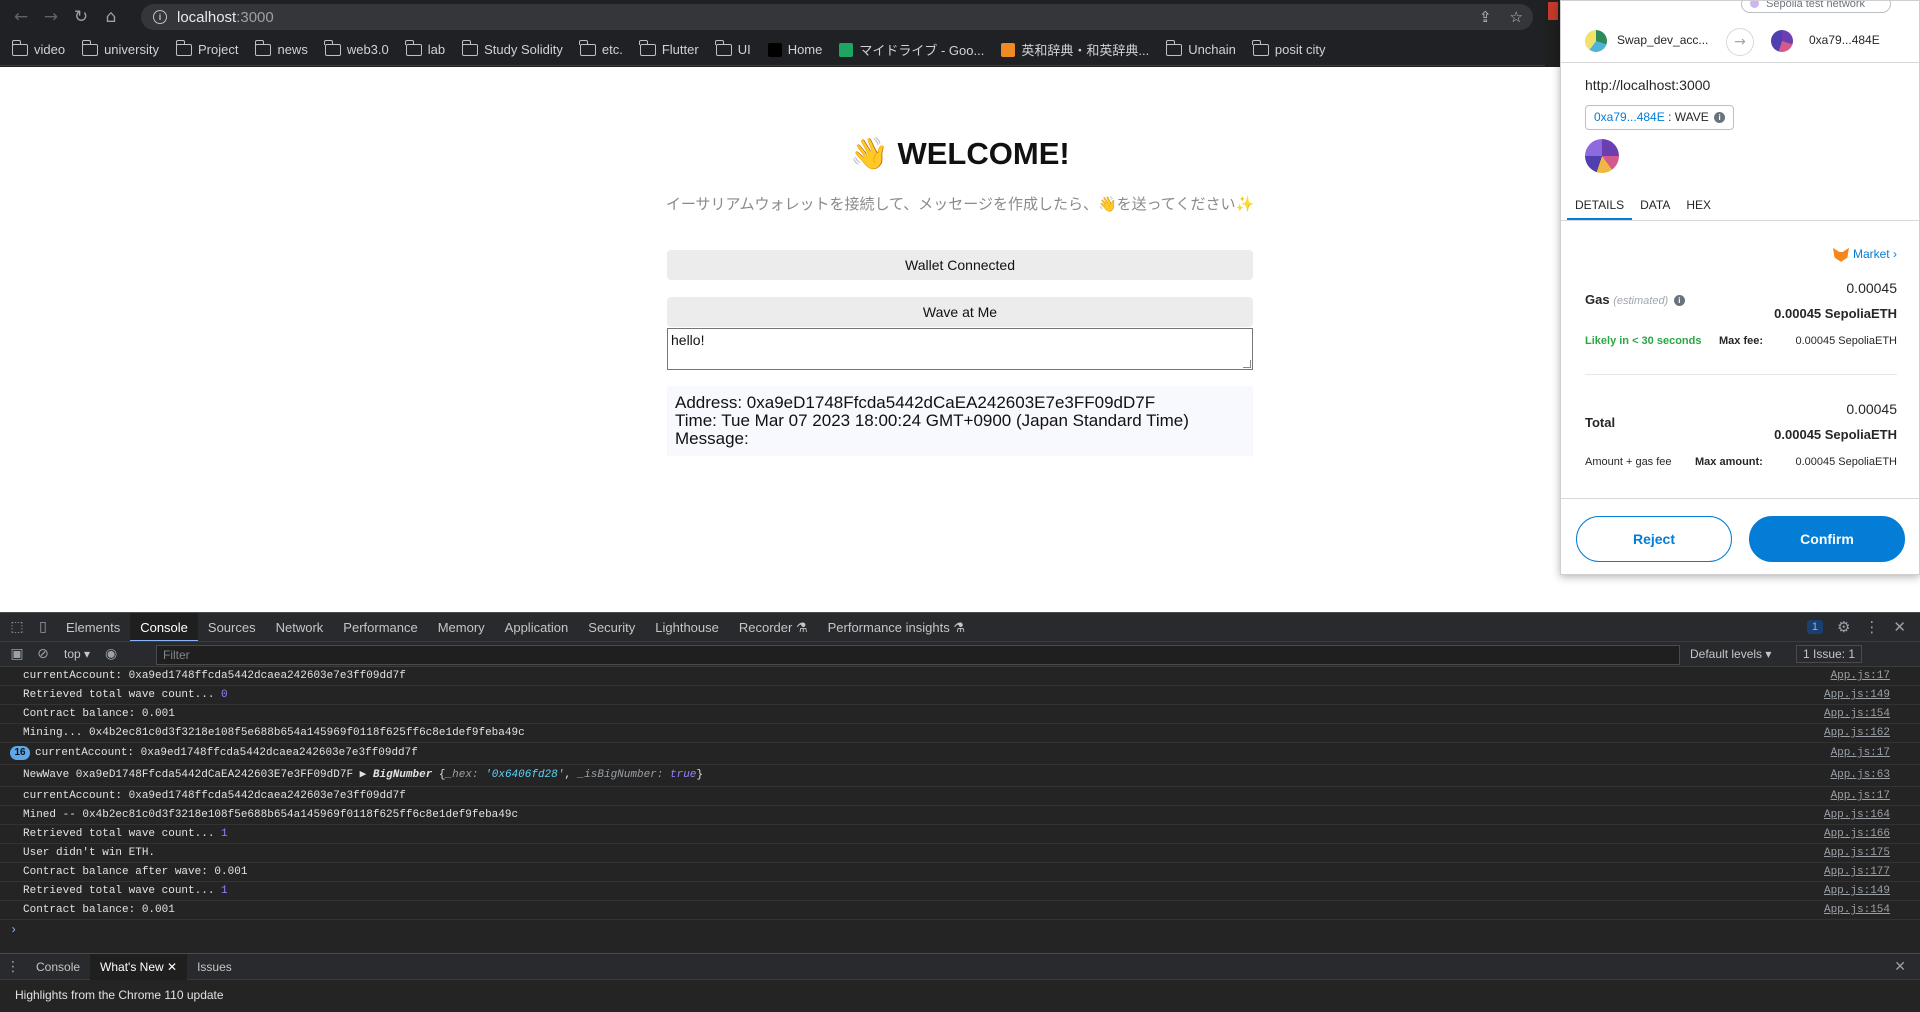 This screenshot has height=1012, width=1920. Describe the element at coordinates (81, 17) in the screenshot. I see `reload-icon: ↻` at that location.